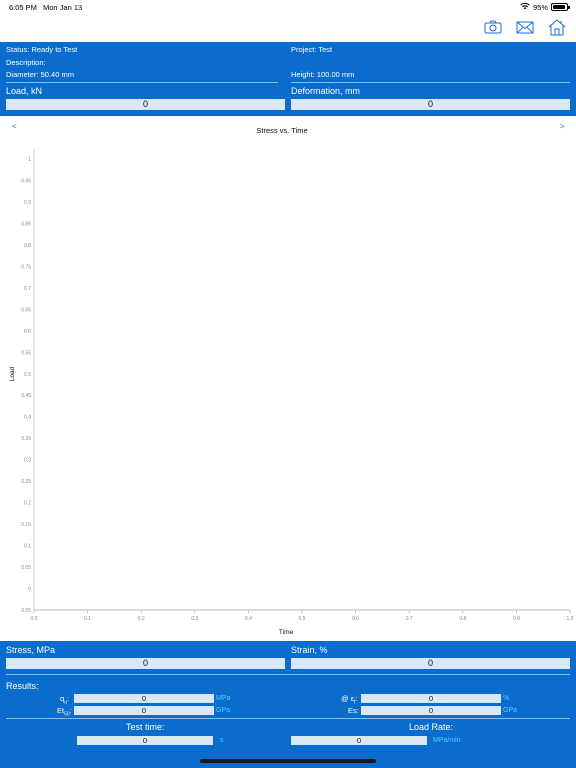  What do you see at coordinates (355, 619) in the screenshot?
I see `x-tick-label: 0.6` at bounding box center [355, 619].